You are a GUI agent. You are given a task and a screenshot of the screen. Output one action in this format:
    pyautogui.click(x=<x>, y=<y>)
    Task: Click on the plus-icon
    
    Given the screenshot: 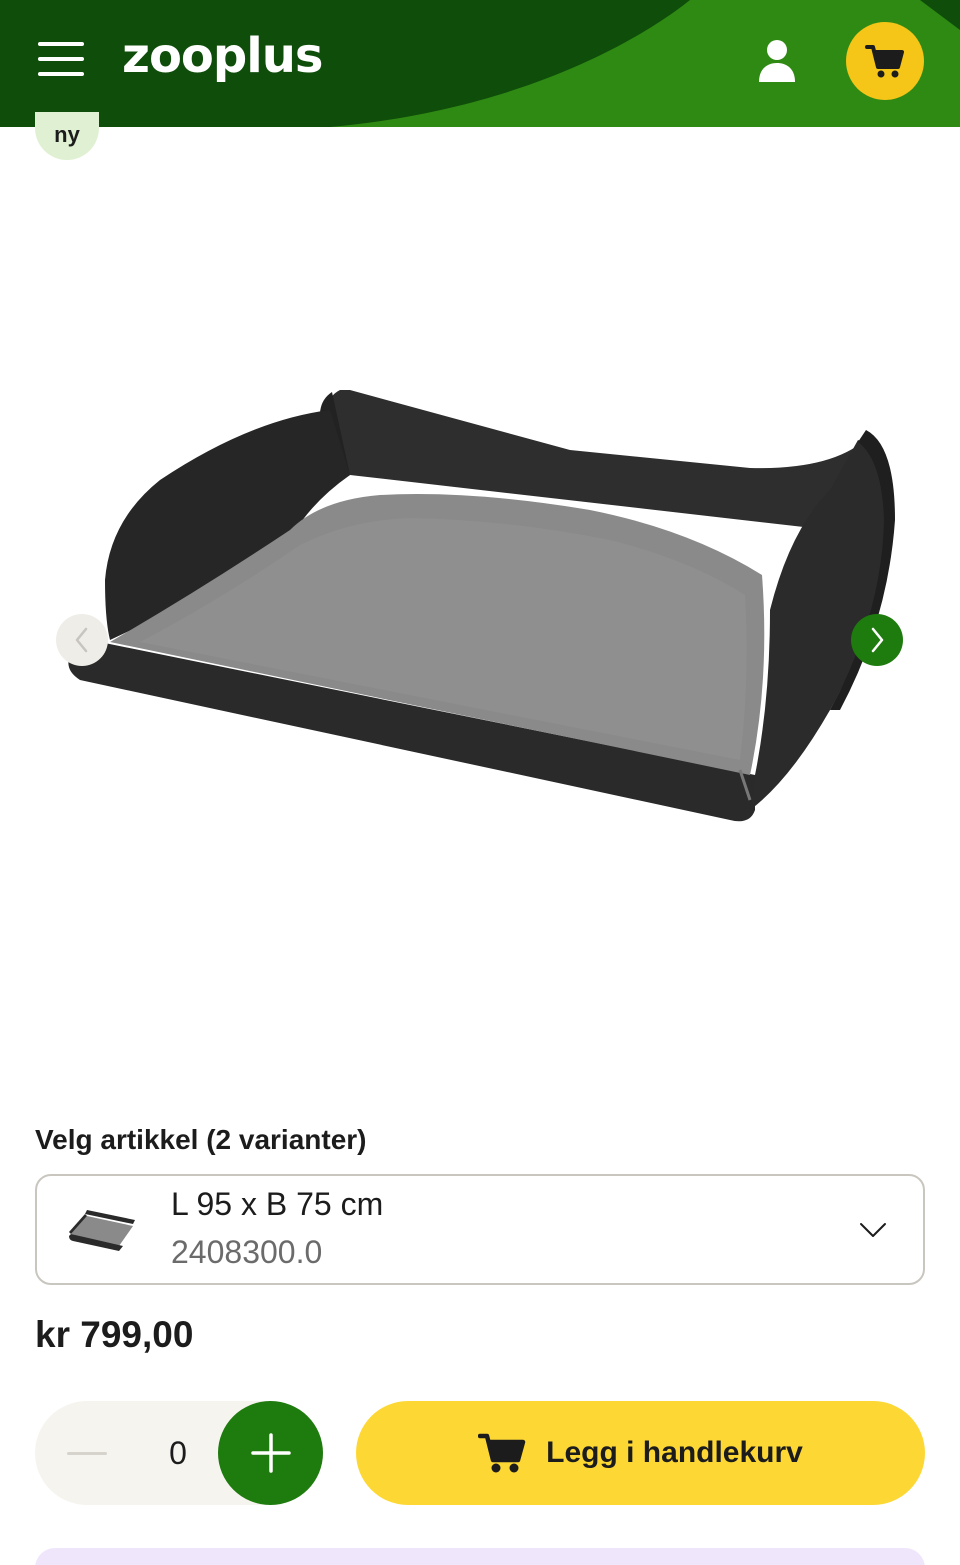 What is the action you would take?
    pyautogui.click(x=270, y=1453)
    